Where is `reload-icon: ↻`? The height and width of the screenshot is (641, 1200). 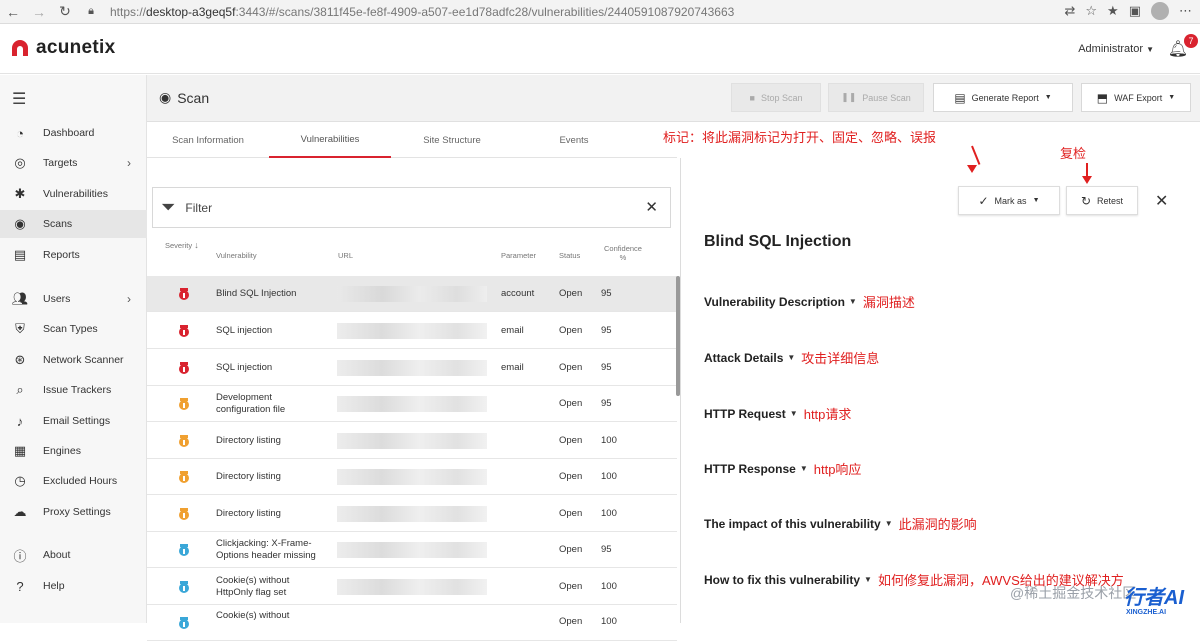
reload-icon: ↻ is located at coordinates (65, 11).